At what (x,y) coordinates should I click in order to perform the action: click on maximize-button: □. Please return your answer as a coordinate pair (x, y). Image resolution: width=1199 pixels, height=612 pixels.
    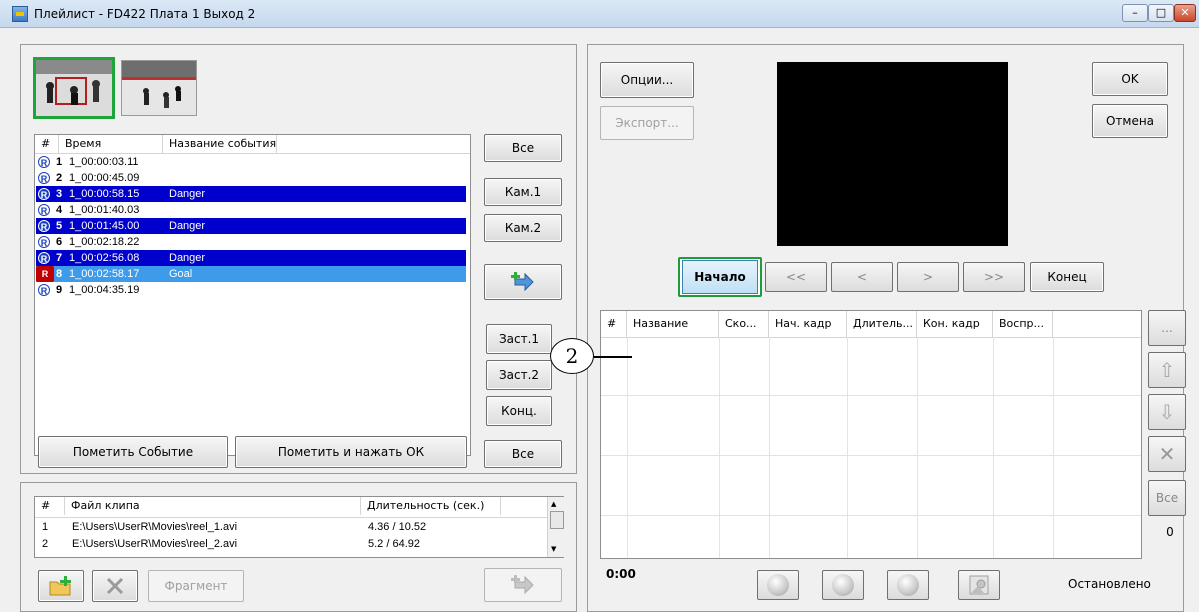
    Looking at the image, I should click on (1161, 13).